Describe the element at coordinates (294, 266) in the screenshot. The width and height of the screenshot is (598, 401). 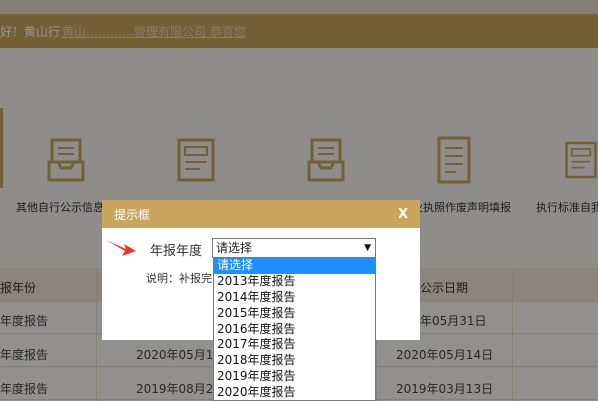
I see `dropdown-option: 请选择` at that location.